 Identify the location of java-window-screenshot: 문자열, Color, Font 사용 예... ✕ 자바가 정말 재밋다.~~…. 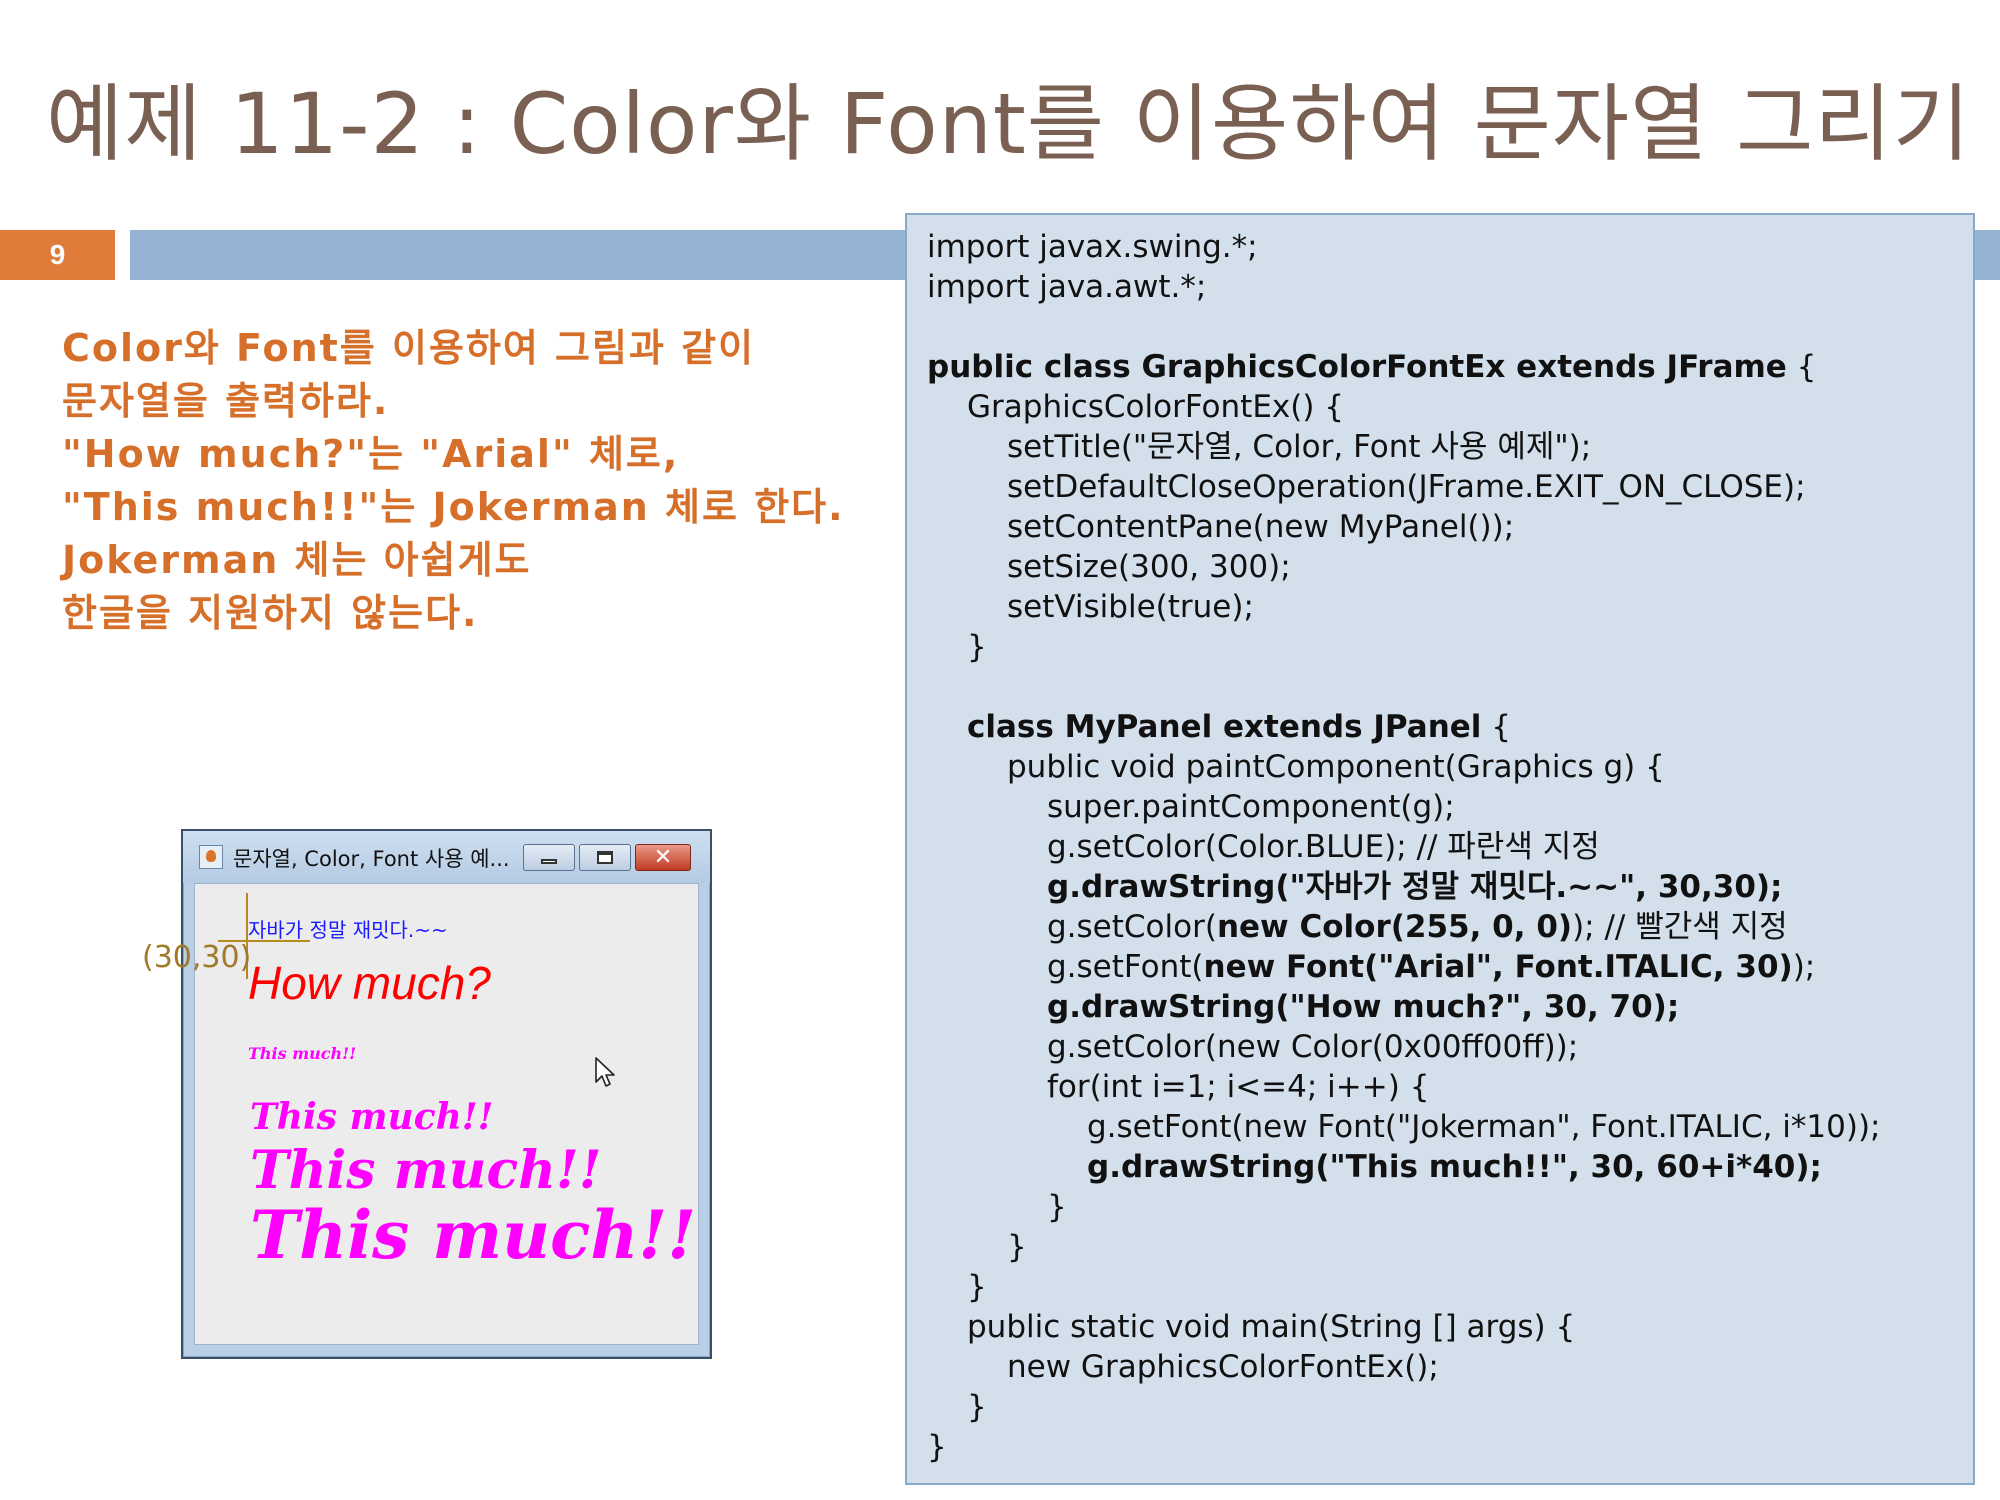
(446, 1094).